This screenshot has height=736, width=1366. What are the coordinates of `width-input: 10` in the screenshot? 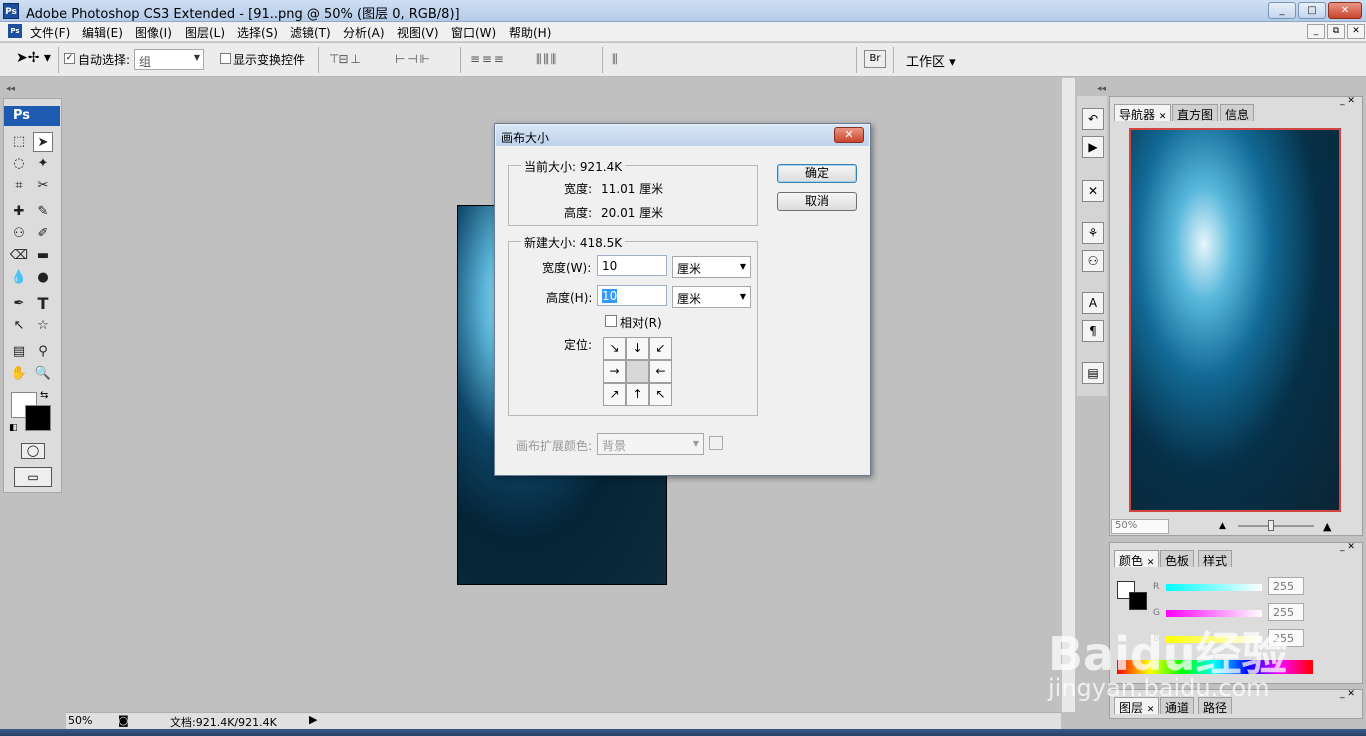 It's located at (632, 265).